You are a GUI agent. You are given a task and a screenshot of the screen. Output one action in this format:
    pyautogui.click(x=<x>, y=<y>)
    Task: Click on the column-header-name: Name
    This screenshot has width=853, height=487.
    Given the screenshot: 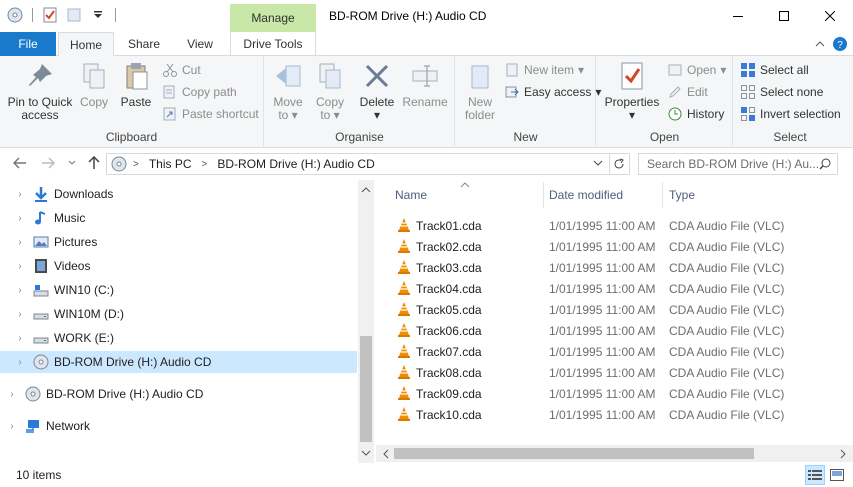 What is the action you would take?
    pyautogui.click(x=469, y=195)
    